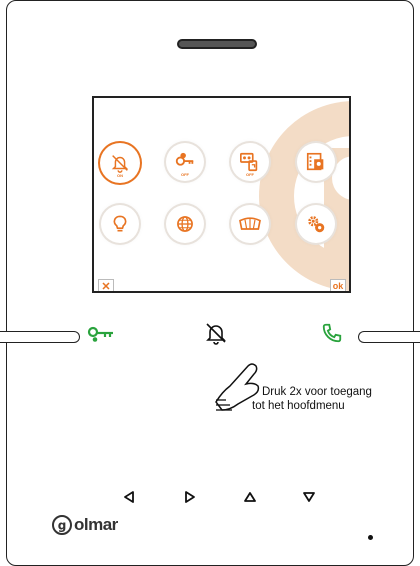 Image resolution: width=420 pixels, height=566 pixels. What do you see at coordinates (312, 399) in the screenshot?
I see `hint-text: Druk 2x voor toegang tot het hoofdmenu` at bounding box center [312, 399].